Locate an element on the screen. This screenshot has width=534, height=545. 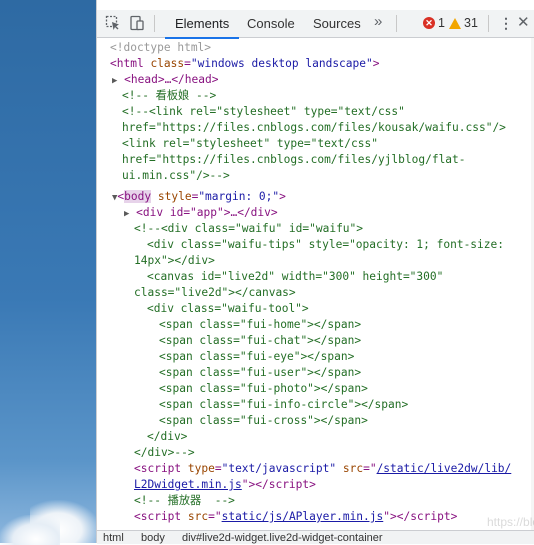
comment-node: <!--<div class="waifu" id="waifu"> is located at coordinates (248, 229).